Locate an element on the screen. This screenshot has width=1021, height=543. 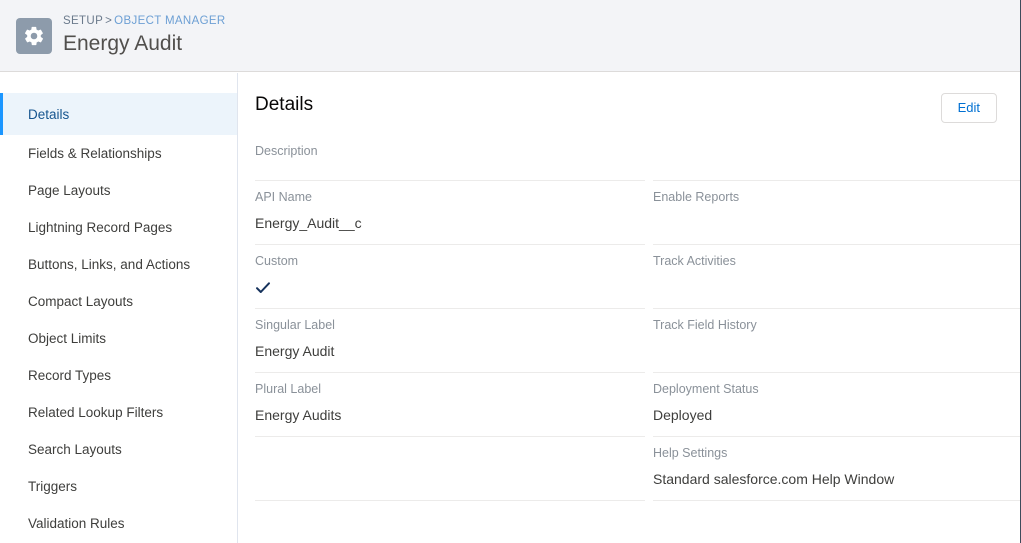
sidebar-item-compact-layouts: Compact Layouts is located at coordinates (118, 301).